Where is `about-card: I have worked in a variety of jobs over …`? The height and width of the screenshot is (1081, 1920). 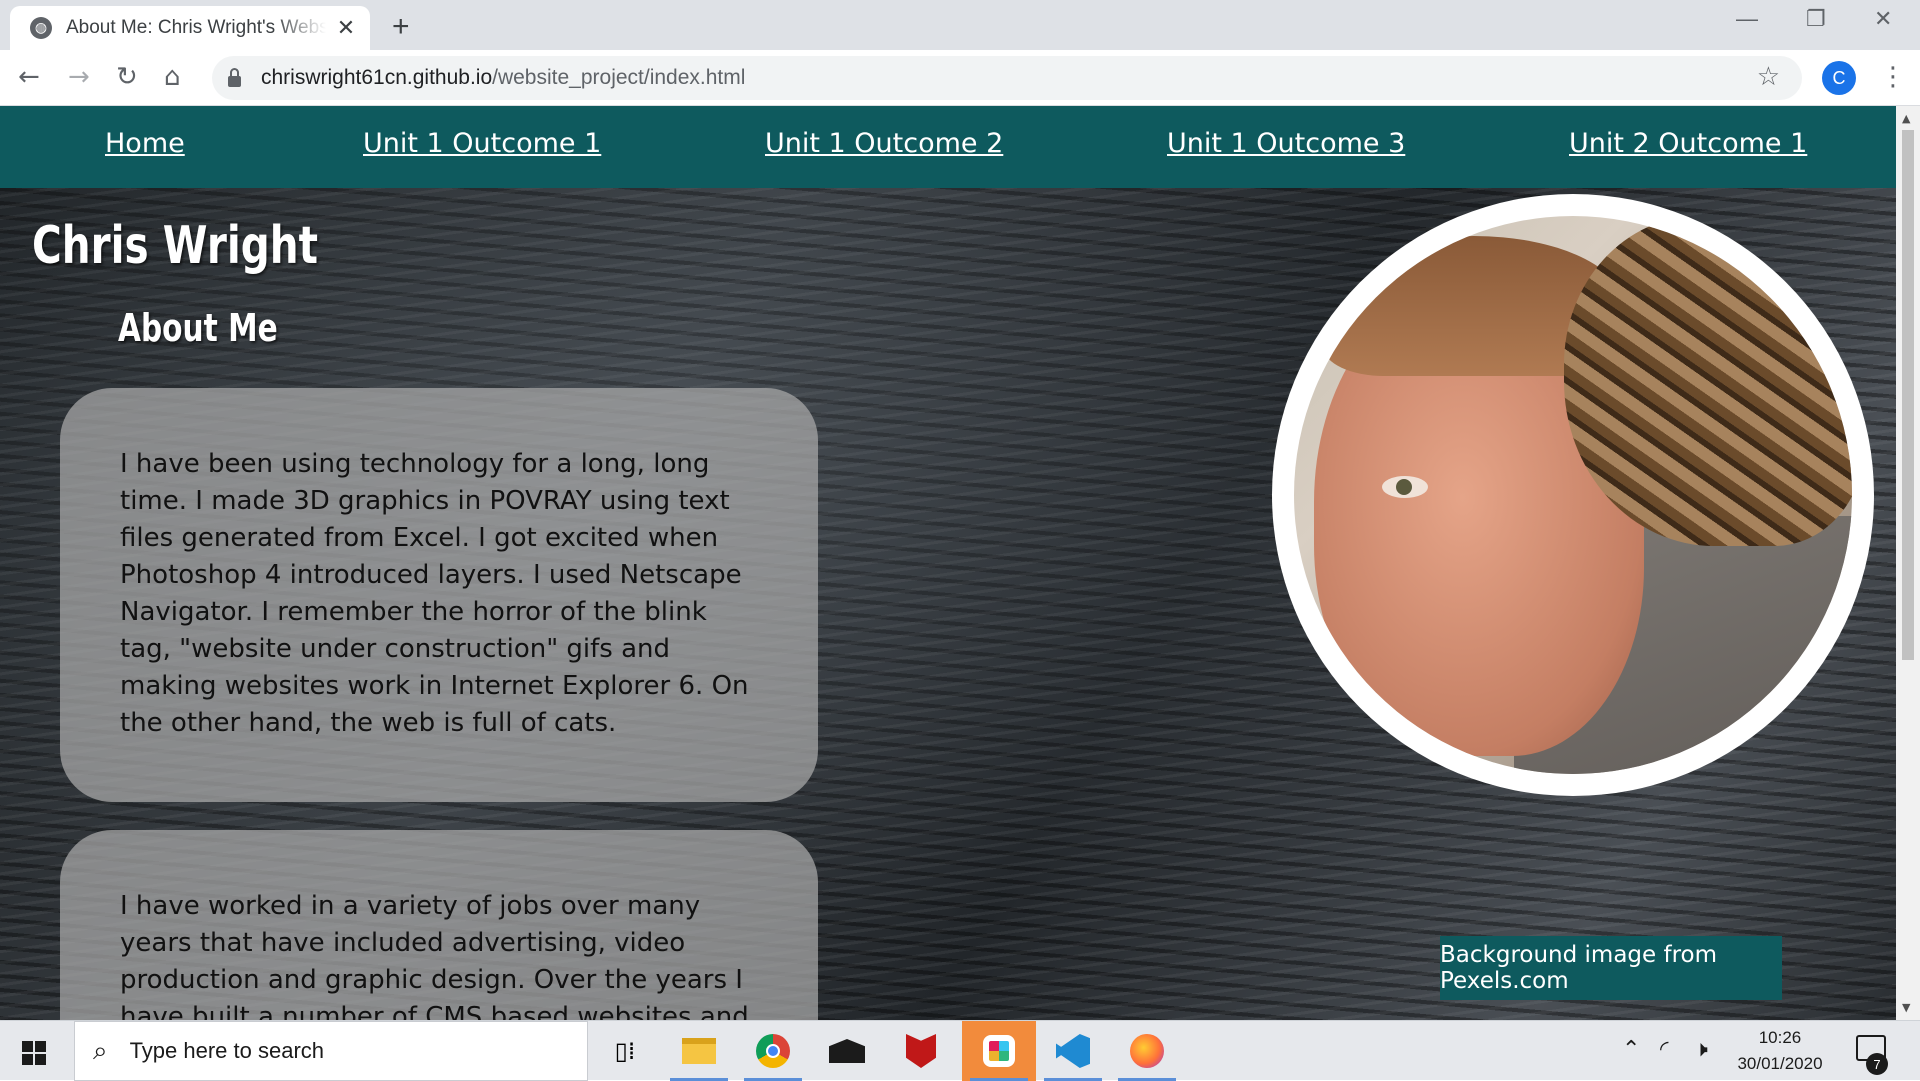
about-card: I have worked in a variety of jobs over … is located at coordinates (439, 925).